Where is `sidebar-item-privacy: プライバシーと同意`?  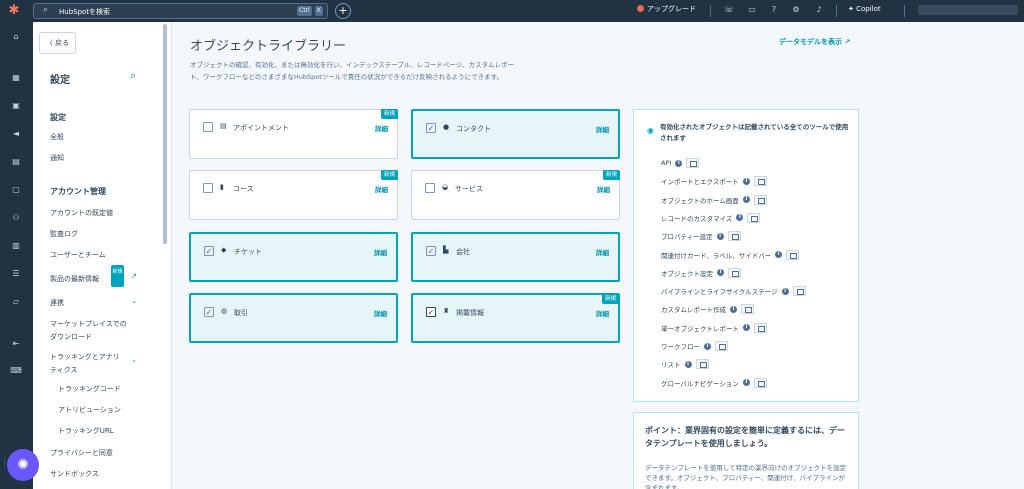 sidebar-item-privacy: プライバシーと同意 is located at coordinates (81, 453).